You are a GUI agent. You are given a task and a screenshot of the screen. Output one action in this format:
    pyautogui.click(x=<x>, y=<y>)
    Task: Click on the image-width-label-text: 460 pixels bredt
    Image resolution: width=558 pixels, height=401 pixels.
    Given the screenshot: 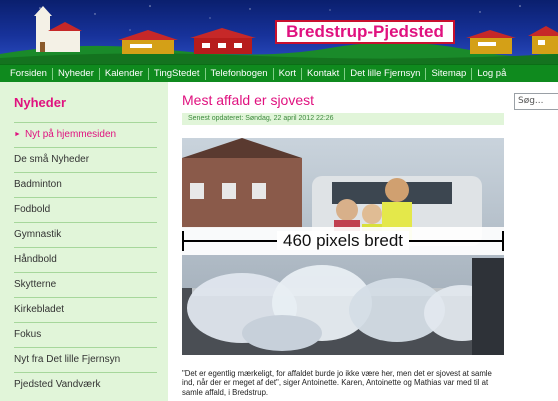 What is the action you would take?
    pyautogui.click(x=343, y=240)
    